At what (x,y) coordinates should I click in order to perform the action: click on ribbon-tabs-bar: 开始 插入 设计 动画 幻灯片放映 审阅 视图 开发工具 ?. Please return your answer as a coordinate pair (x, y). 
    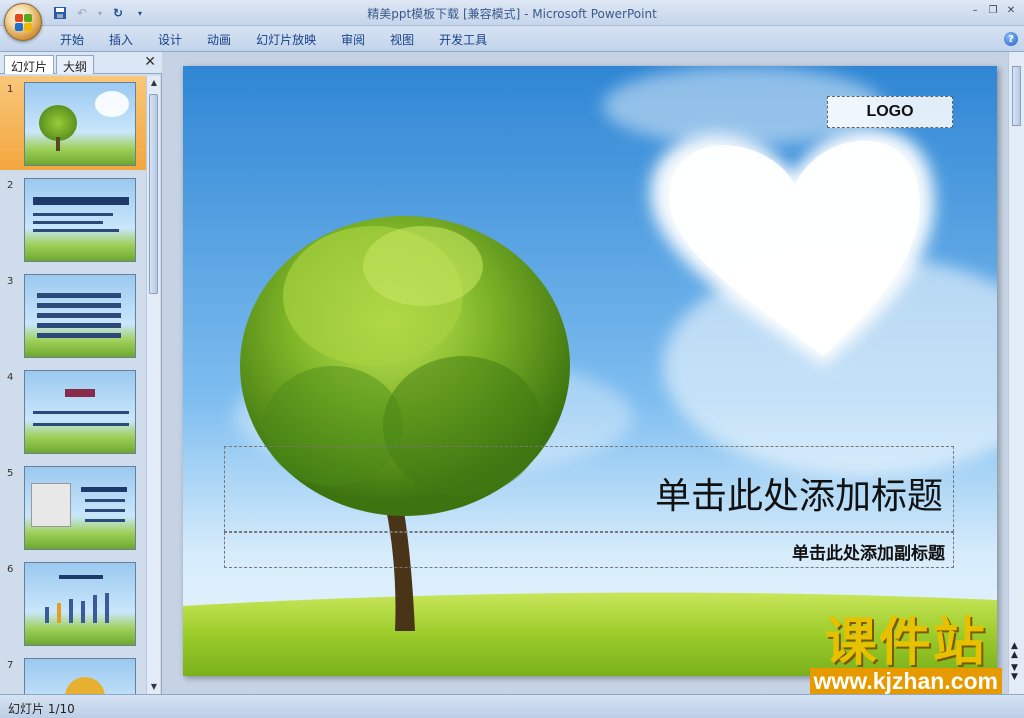
    Looking at the image, I should click on (512, 39).